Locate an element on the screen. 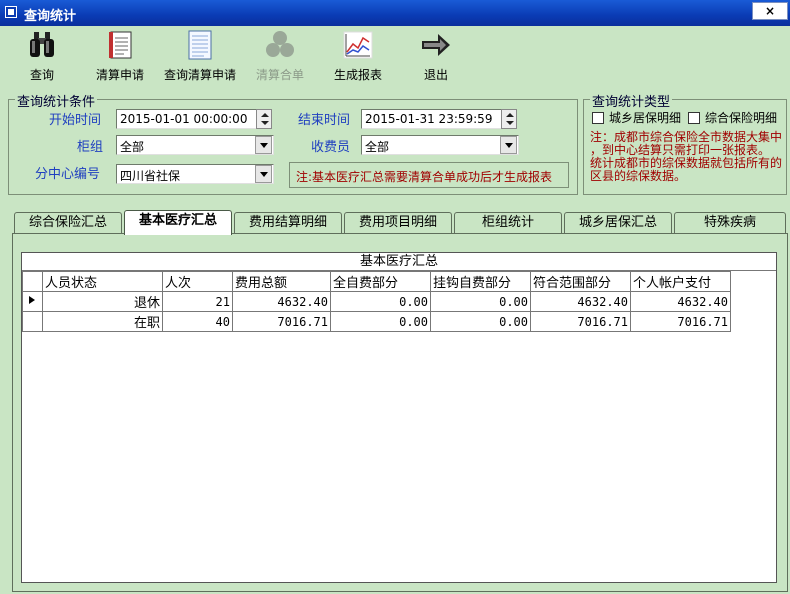 The height and width of the screenshot is (594, 790). table-header-row: 人员状态 人次 费用总额 全自费部分 挂钩自费部分 符合范围部分 个人帐户支付 is located at coordinates (376, 281).